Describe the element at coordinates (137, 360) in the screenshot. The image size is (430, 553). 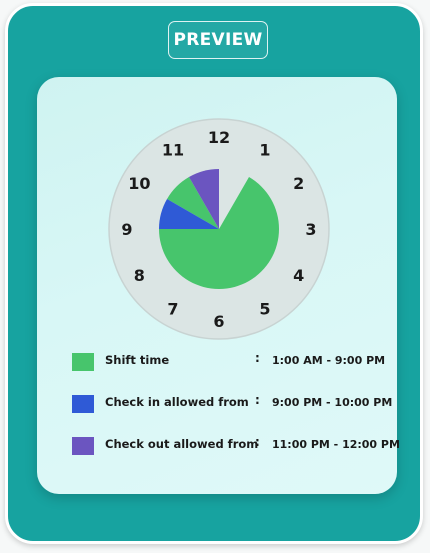
I see `legend-label-shift: Shift time` at that location.